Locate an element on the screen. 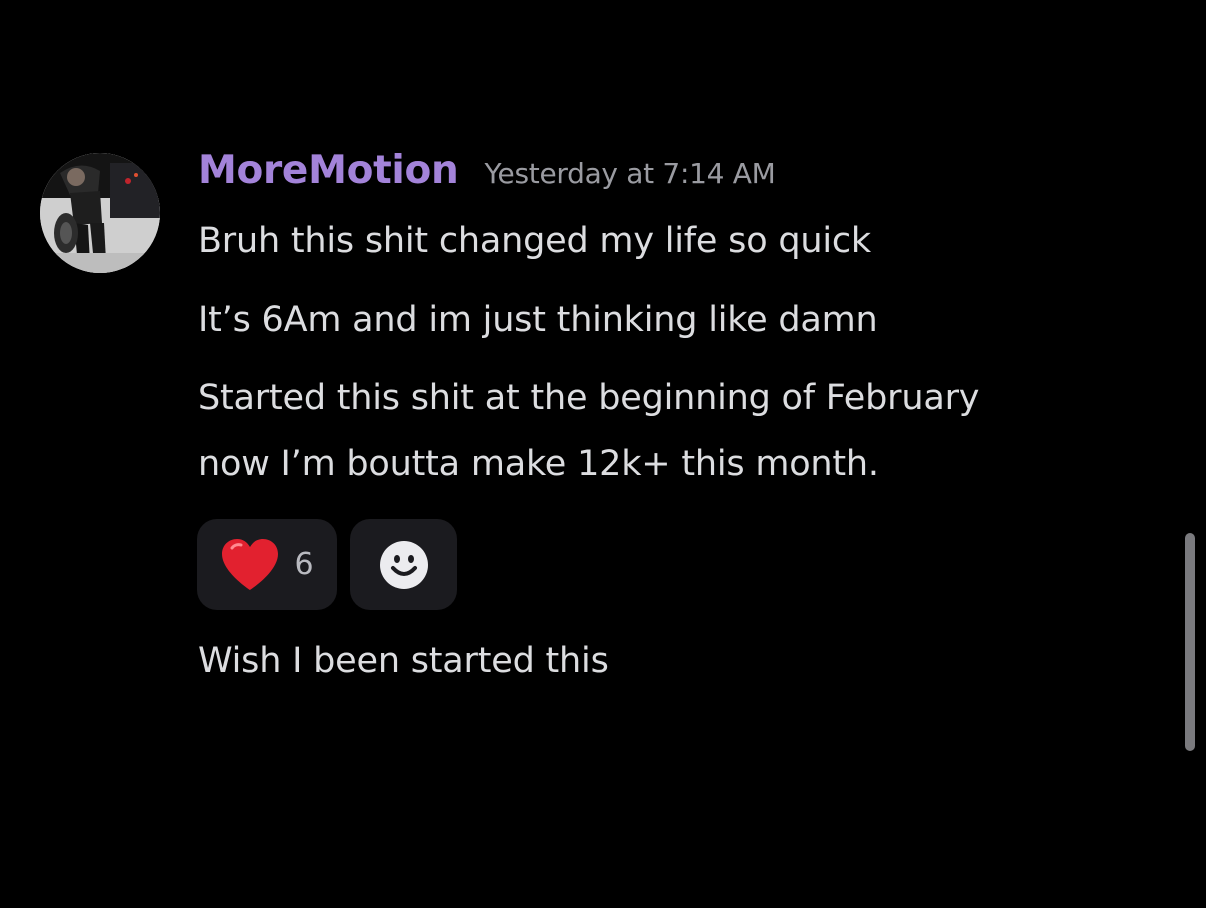 The width and height of the screenshot is (1206, 908). message-header: MoreMotion Yesterday at 7:14 AM is located at coordinates (487, 170).